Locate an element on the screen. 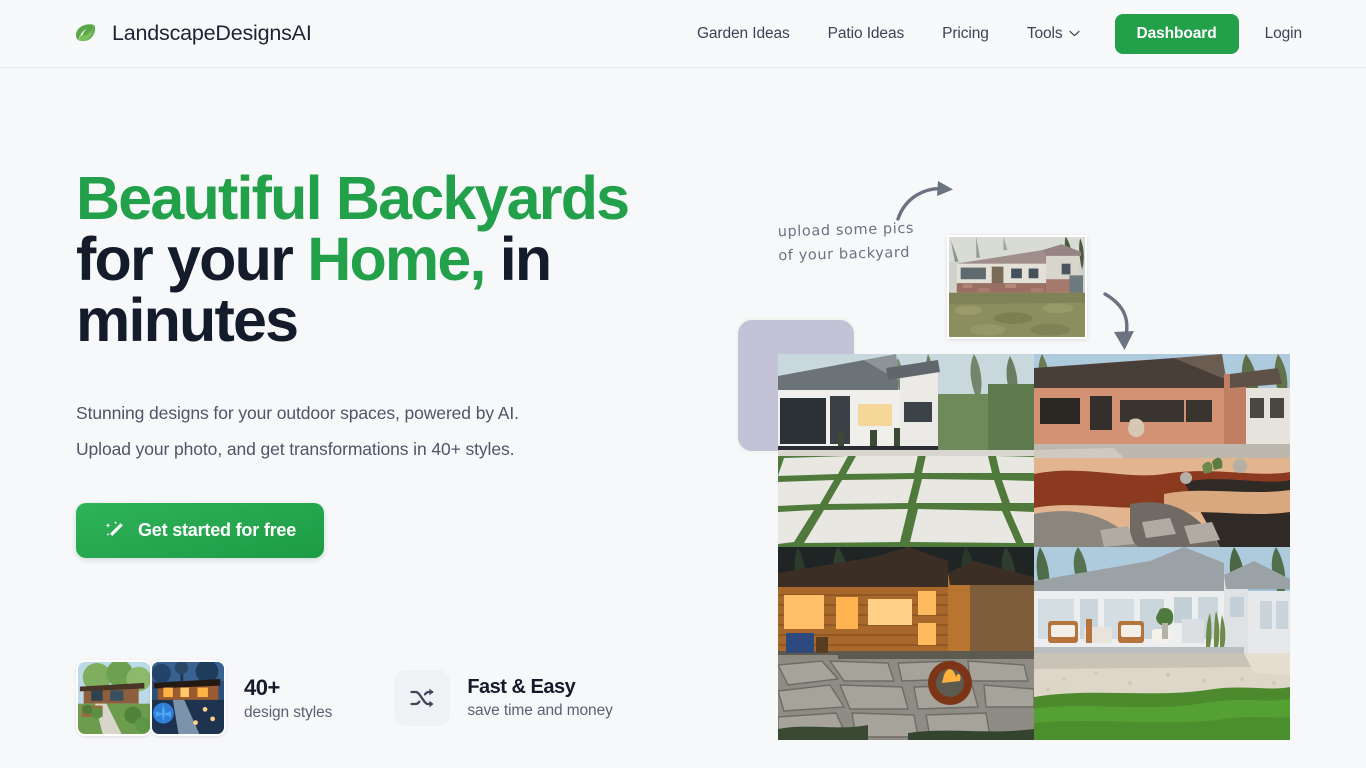 Image resolution: width=1366 pixels, height=768 pixels. brand-name: LandscapeDesignsAI is located at coordinates (212, 33).